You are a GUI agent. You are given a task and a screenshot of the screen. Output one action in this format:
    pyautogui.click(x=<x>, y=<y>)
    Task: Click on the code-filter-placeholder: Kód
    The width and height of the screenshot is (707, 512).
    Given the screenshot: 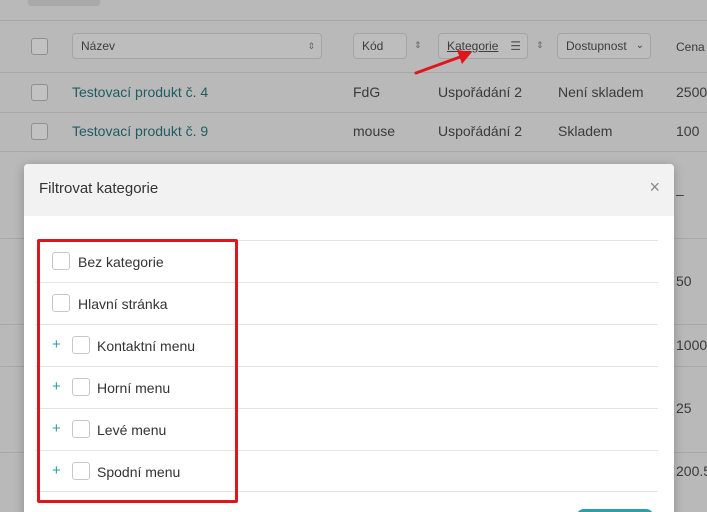 What is the action you would take?
    pyautogui.click(x=373, y=46)
    